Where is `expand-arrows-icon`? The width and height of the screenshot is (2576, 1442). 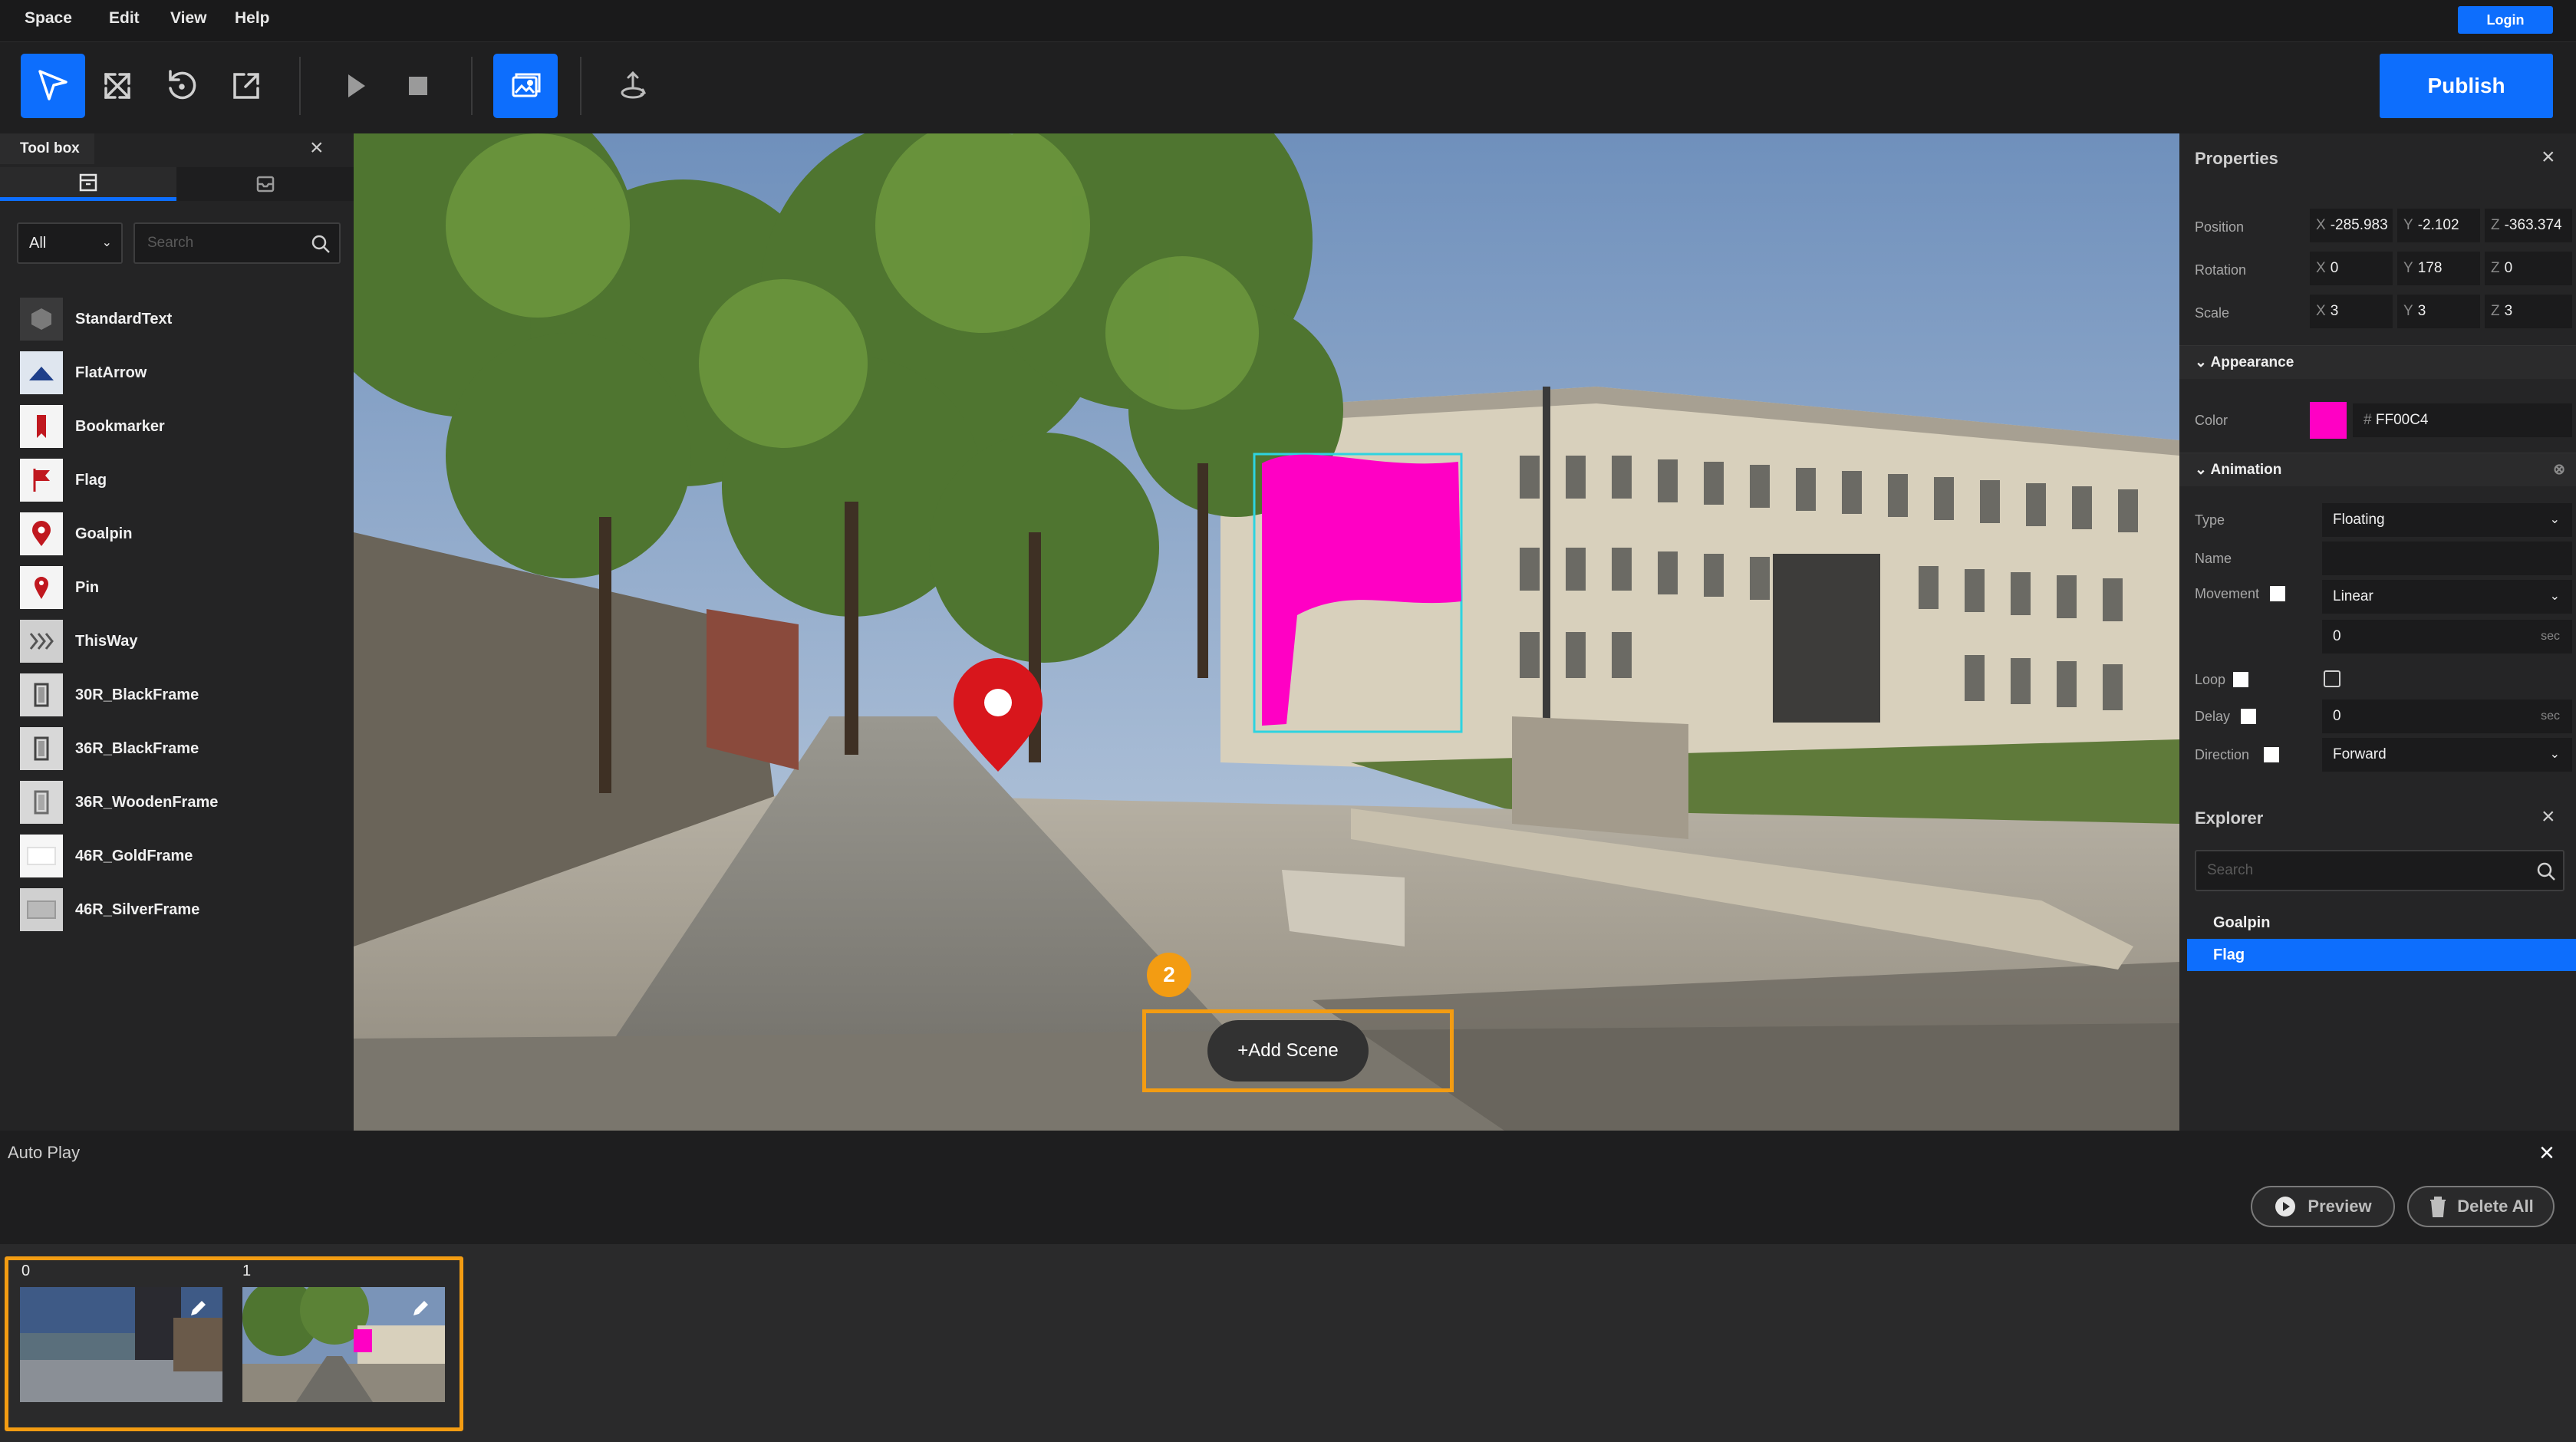
expand-arrows-icon is located at coordinates (117, 86).